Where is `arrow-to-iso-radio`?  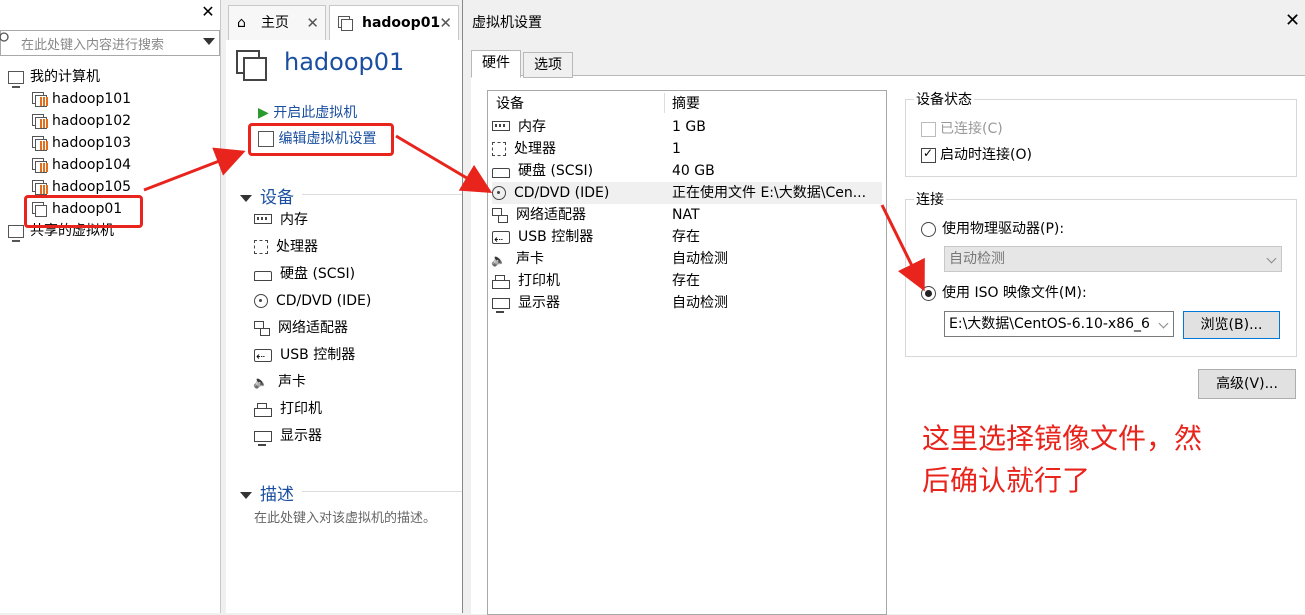 arrow-to-iso-radio is located at coordinates (902, 248).